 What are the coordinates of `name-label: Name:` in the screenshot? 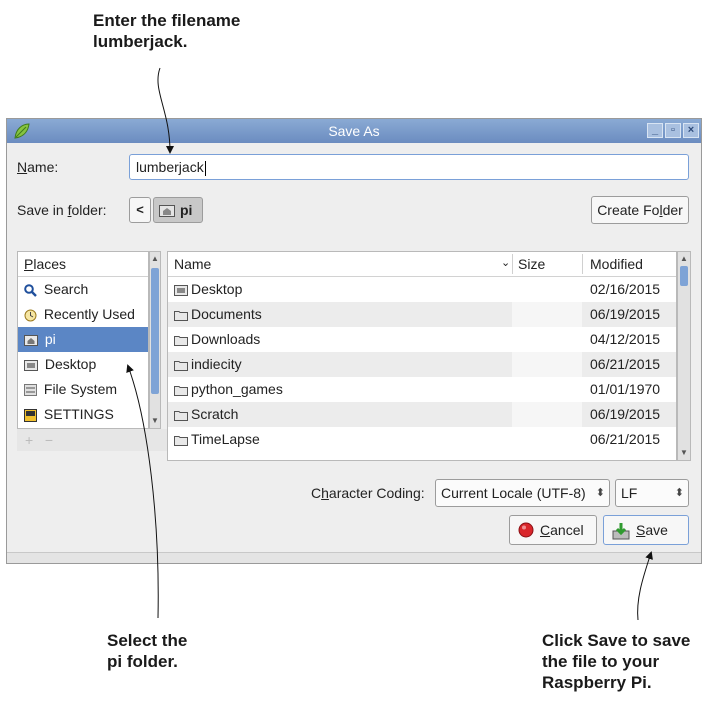 It's located at (38, 167).